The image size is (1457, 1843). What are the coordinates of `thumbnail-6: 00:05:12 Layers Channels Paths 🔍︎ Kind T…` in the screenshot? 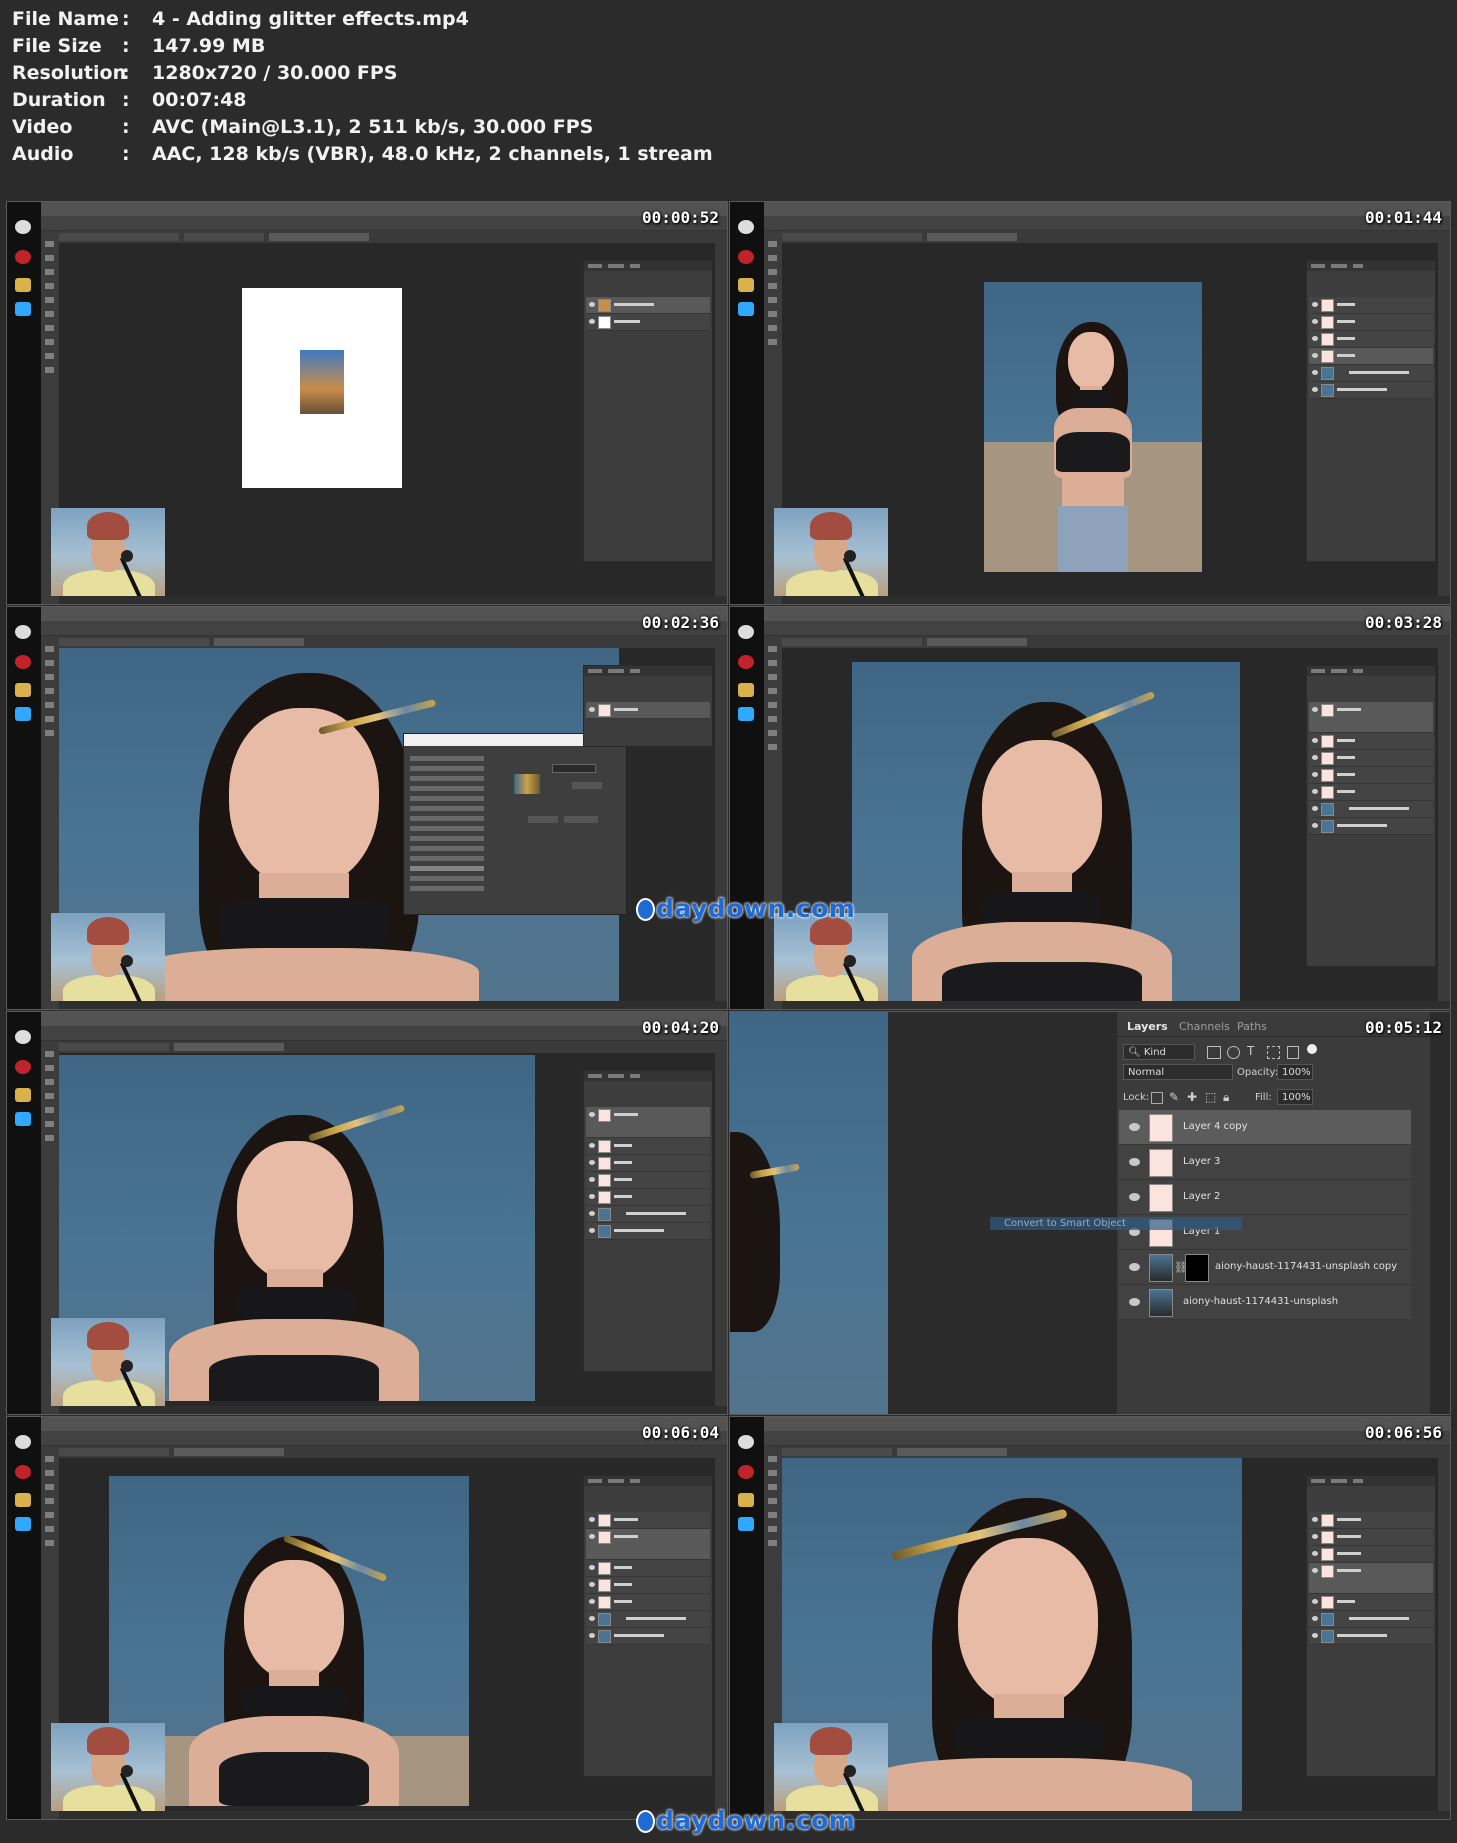 It's located at (1090, 1213).